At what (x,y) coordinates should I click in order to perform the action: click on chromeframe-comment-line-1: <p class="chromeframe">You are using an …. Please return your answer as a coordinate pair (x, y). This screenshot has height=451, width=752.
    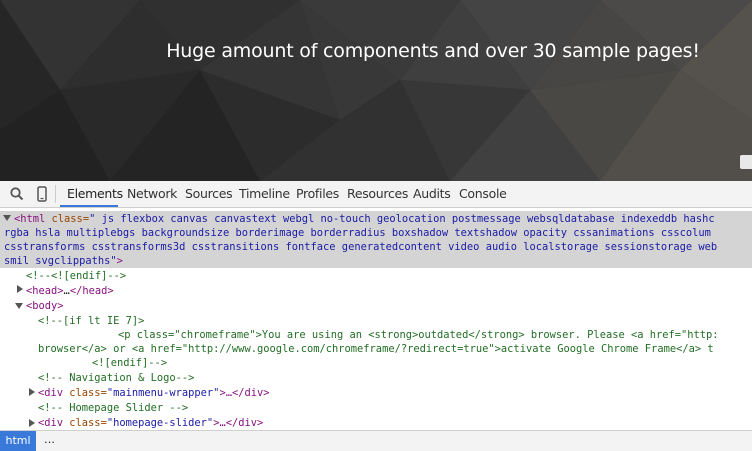
    Looking at the image, I should click on (418, 335).